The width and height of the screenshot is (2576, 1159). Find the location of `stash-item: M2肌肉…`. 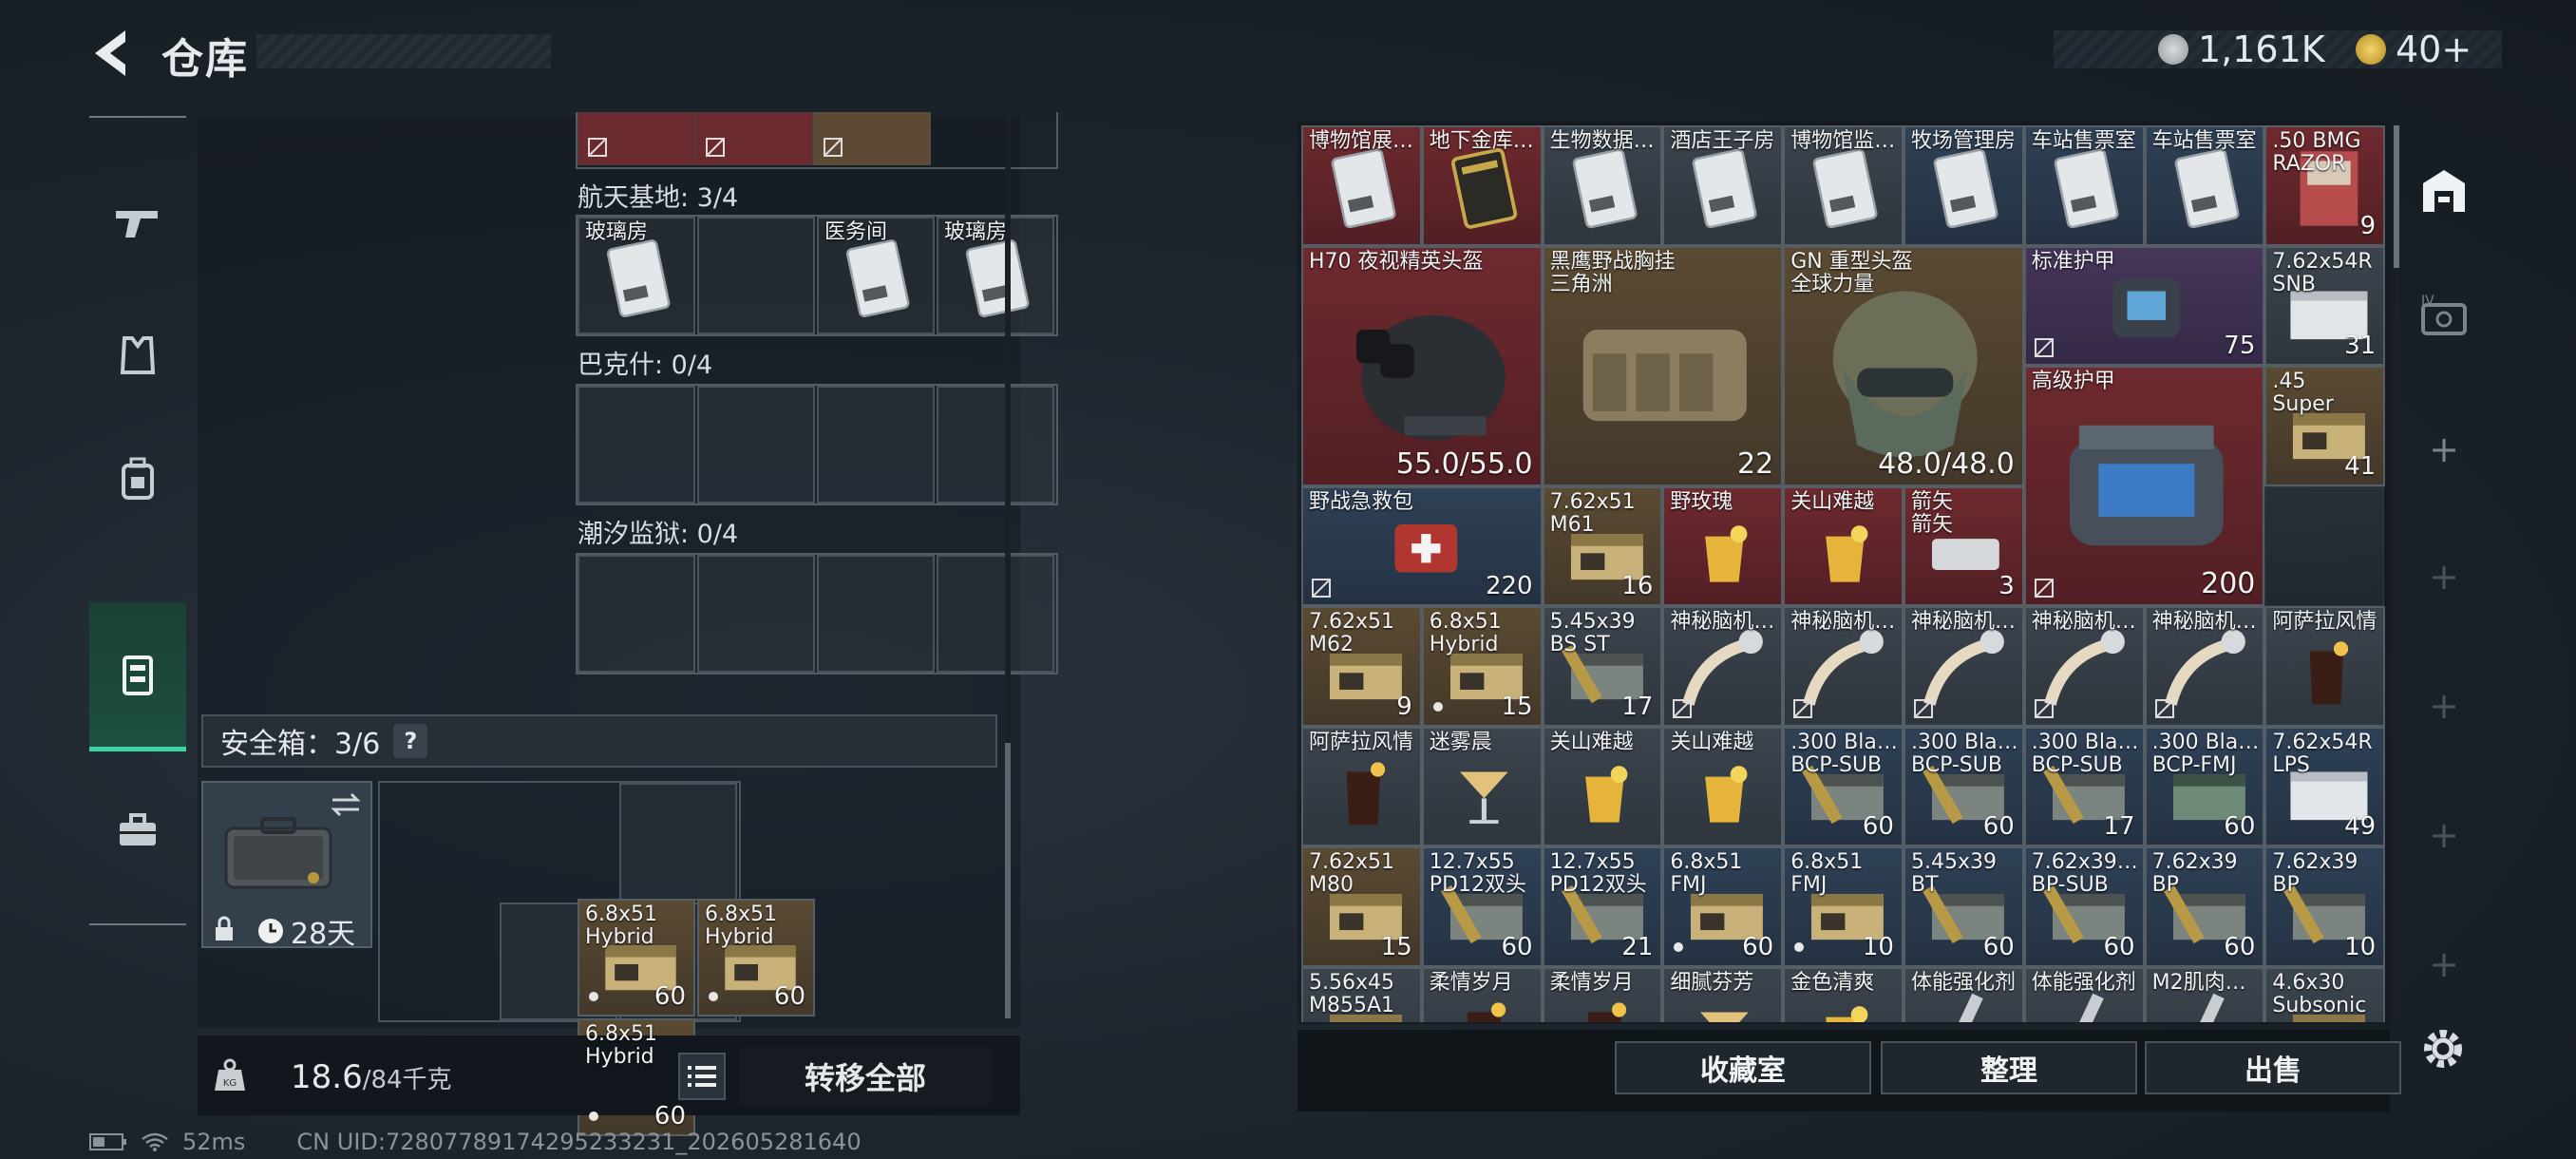

stash-item: M2肌肉… is located at coordinates (2204, 994).